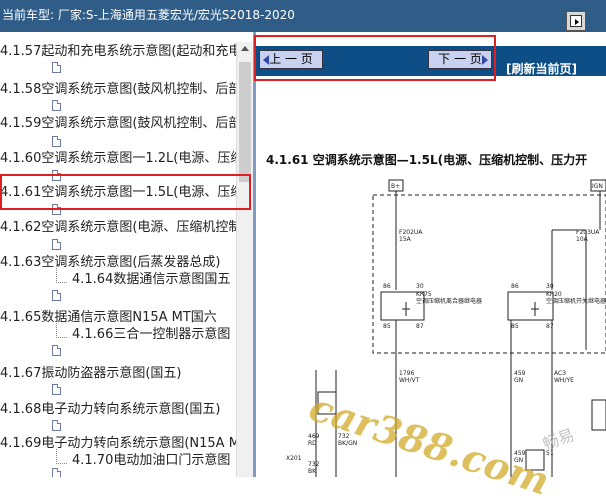  Describe the element at coordinates (588, 232) in the screenshot. I see `fuse2-label: F203UA` at that location.